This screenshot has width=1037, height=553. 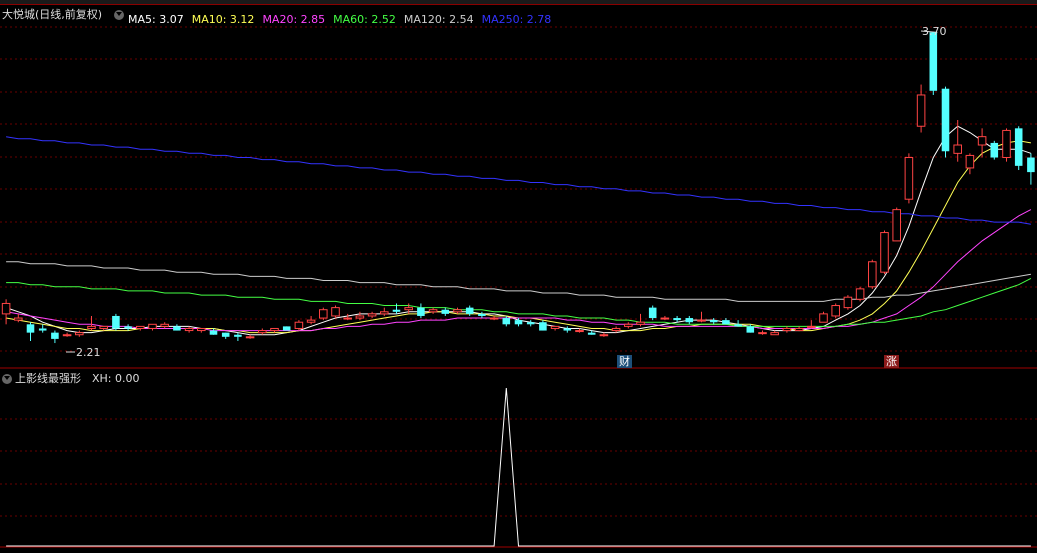 I want to click on indicator-value: XH: 0.00, so click(x=116, y=378).